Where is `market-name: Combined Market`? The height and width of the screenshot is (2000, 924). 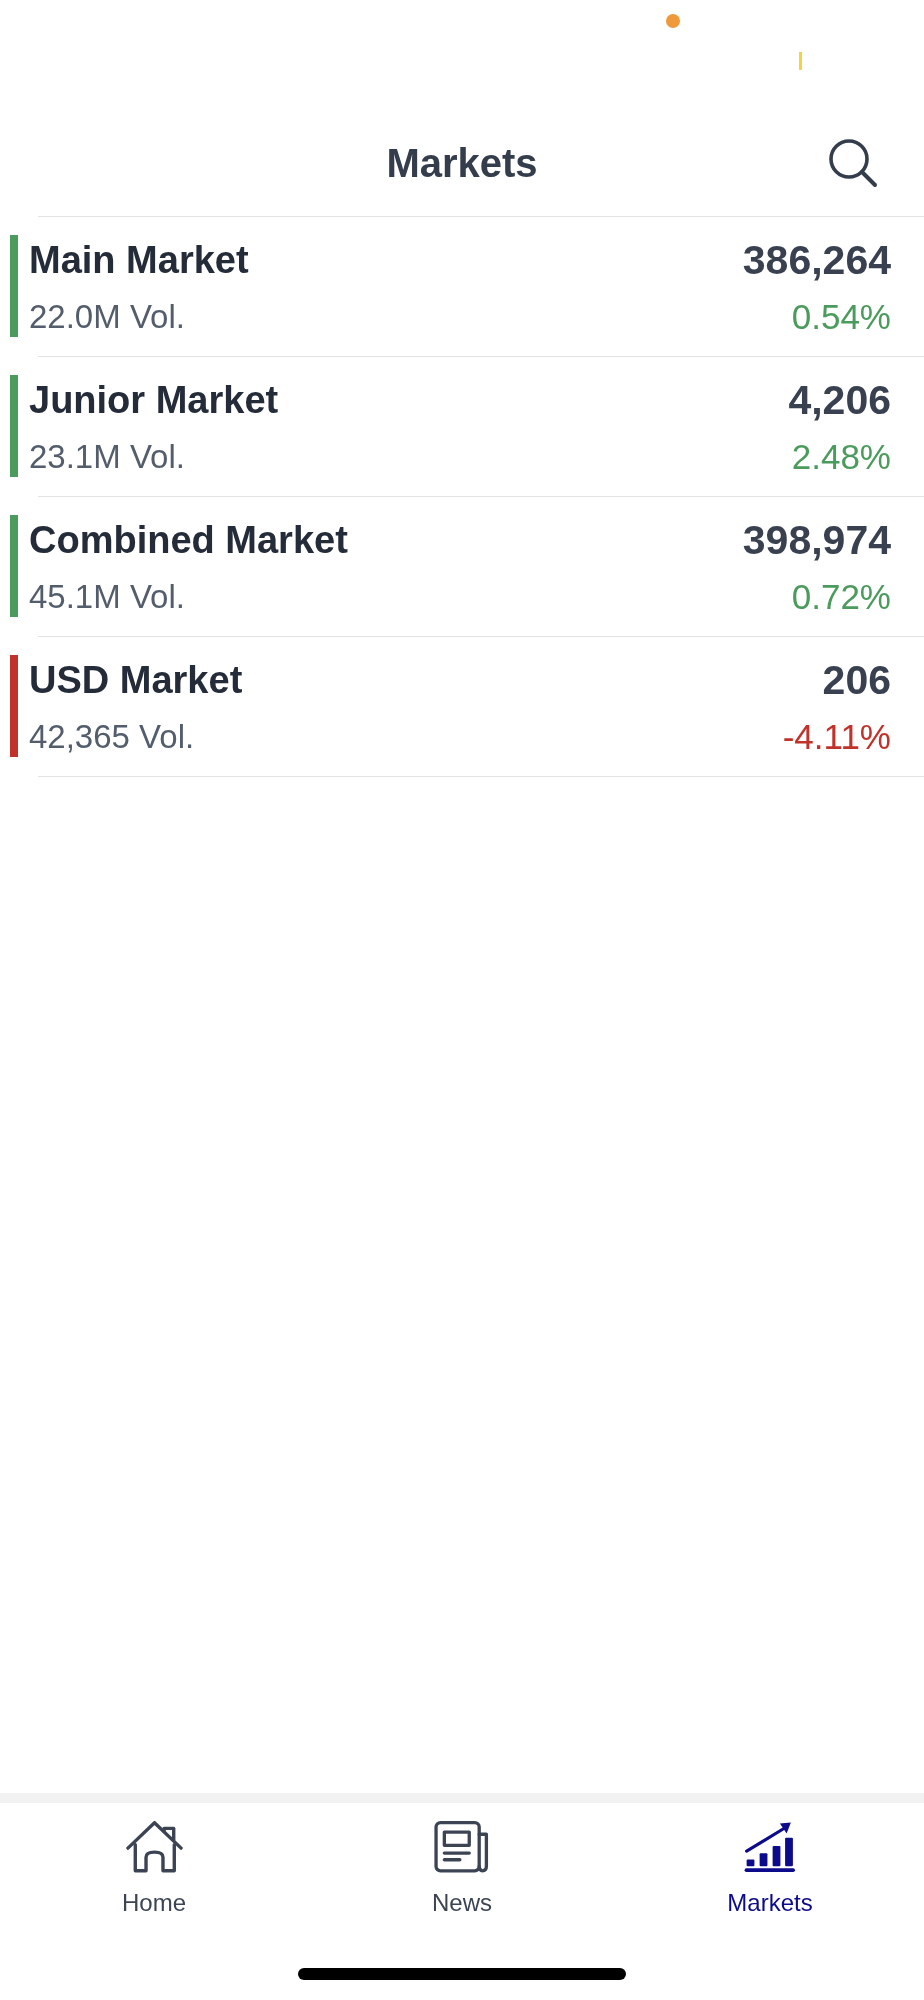
market-name: Combined Market is located at coordinates (188, 540).